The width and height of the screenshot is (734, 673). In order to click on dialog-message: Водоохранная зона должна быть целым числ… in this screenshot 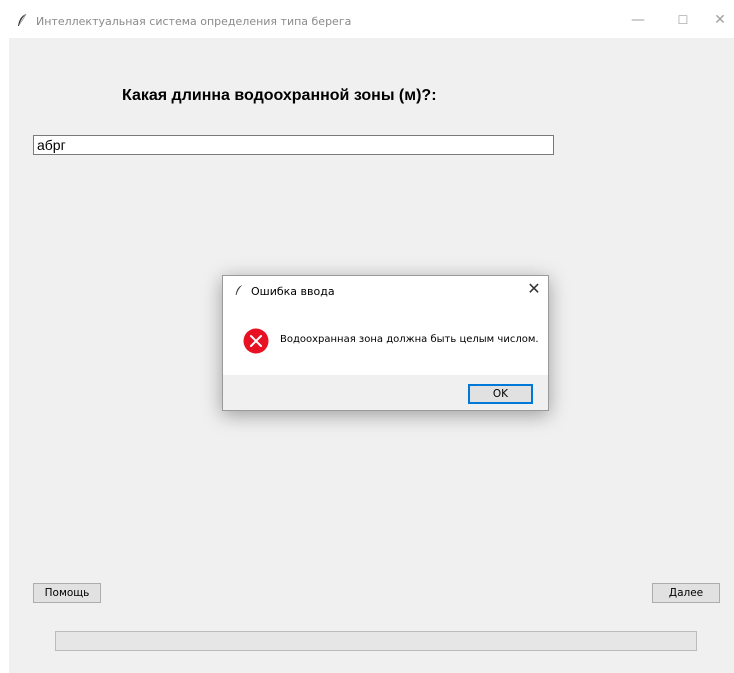, I will do `click(409, 339)`.